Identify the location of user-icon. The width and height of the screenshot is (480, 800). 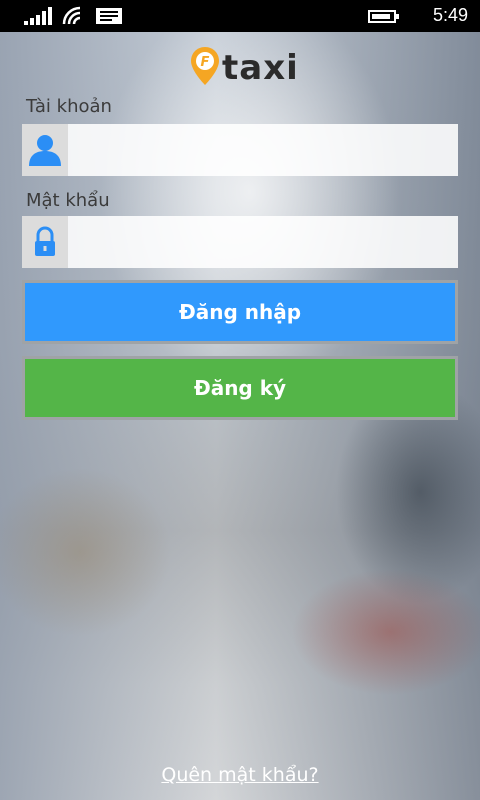
(45, 150).